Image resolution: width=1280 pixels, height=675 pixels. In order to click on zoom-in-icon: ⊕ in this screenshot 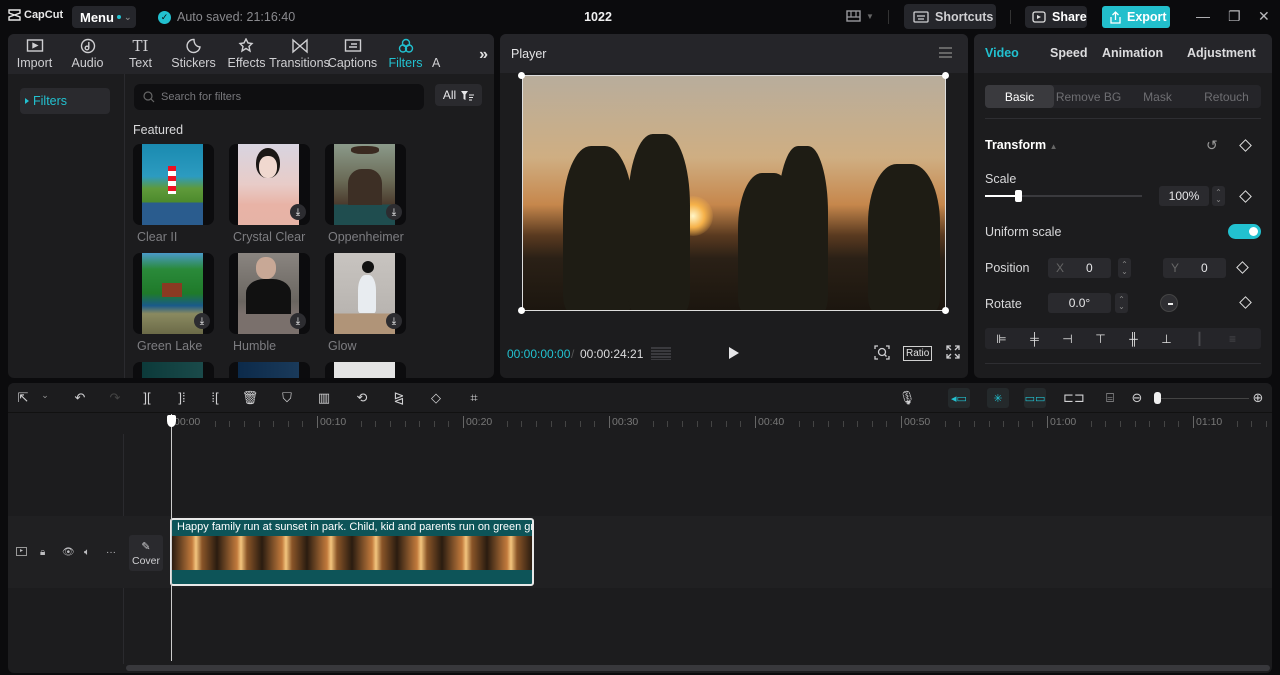, I will do `click(1258, 398)`.